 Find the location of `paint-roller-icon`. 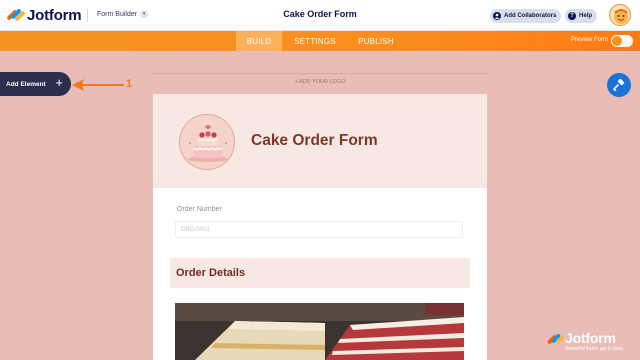

paint-roller-icon is located at coordinates (619, 85).